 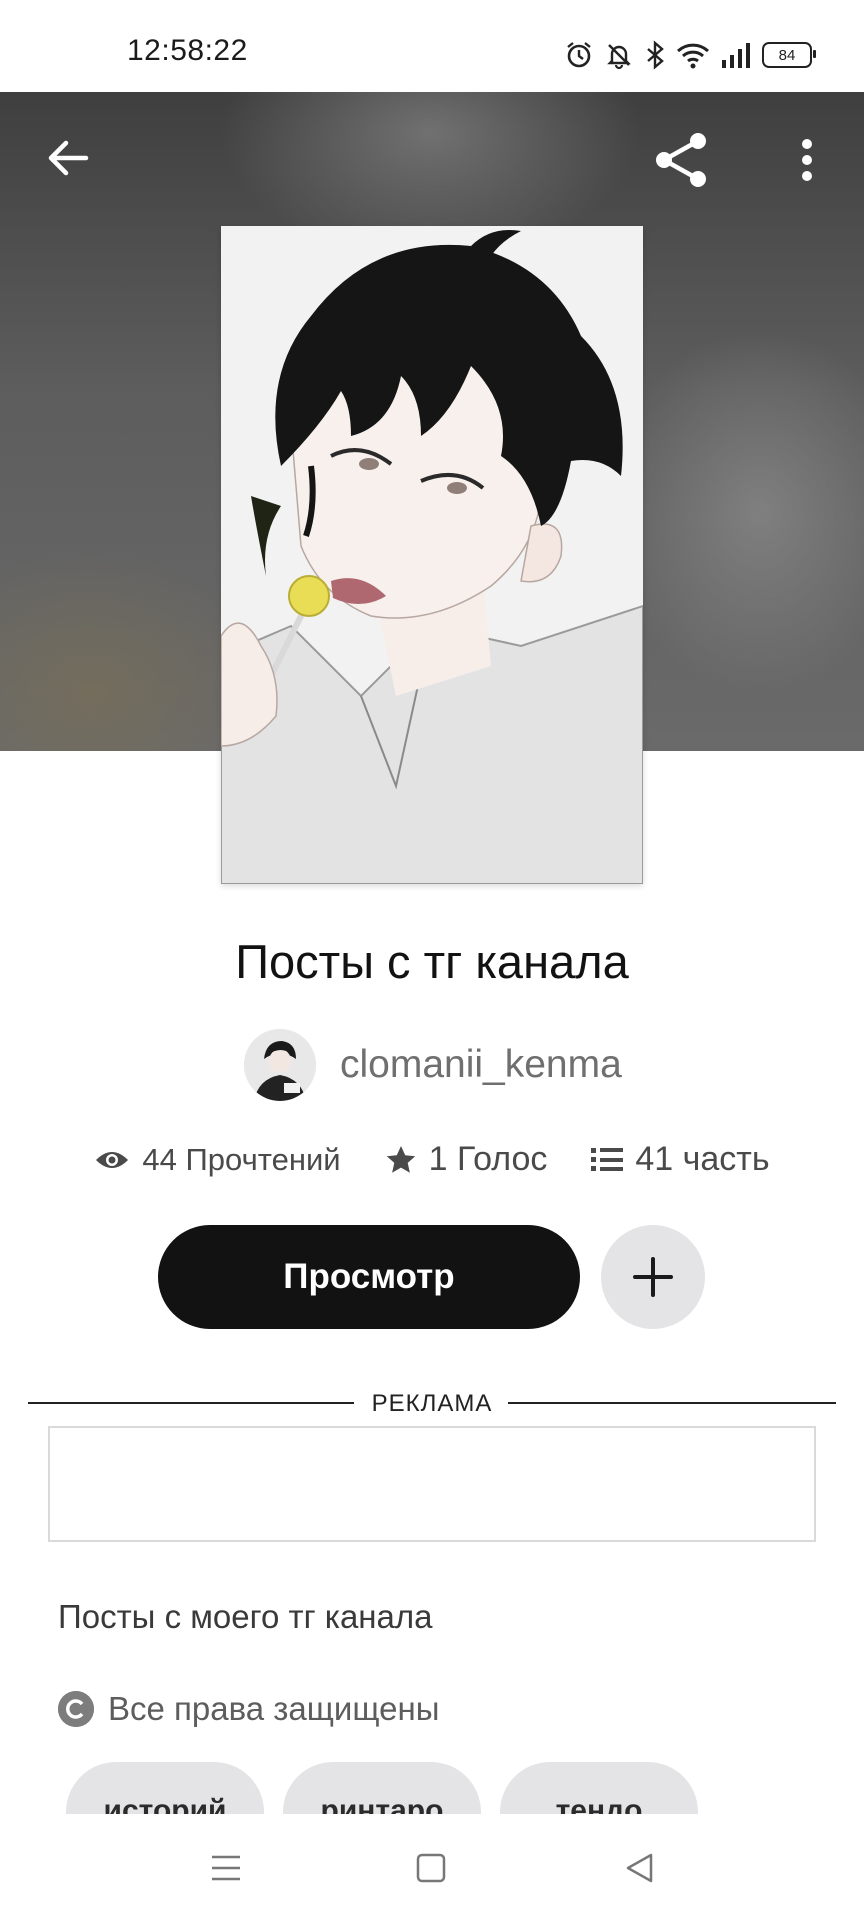 What do you see at coordinates (655, 55) in the screenshot?
I see `bluetooth-icon` at bounding box center [655, 55].